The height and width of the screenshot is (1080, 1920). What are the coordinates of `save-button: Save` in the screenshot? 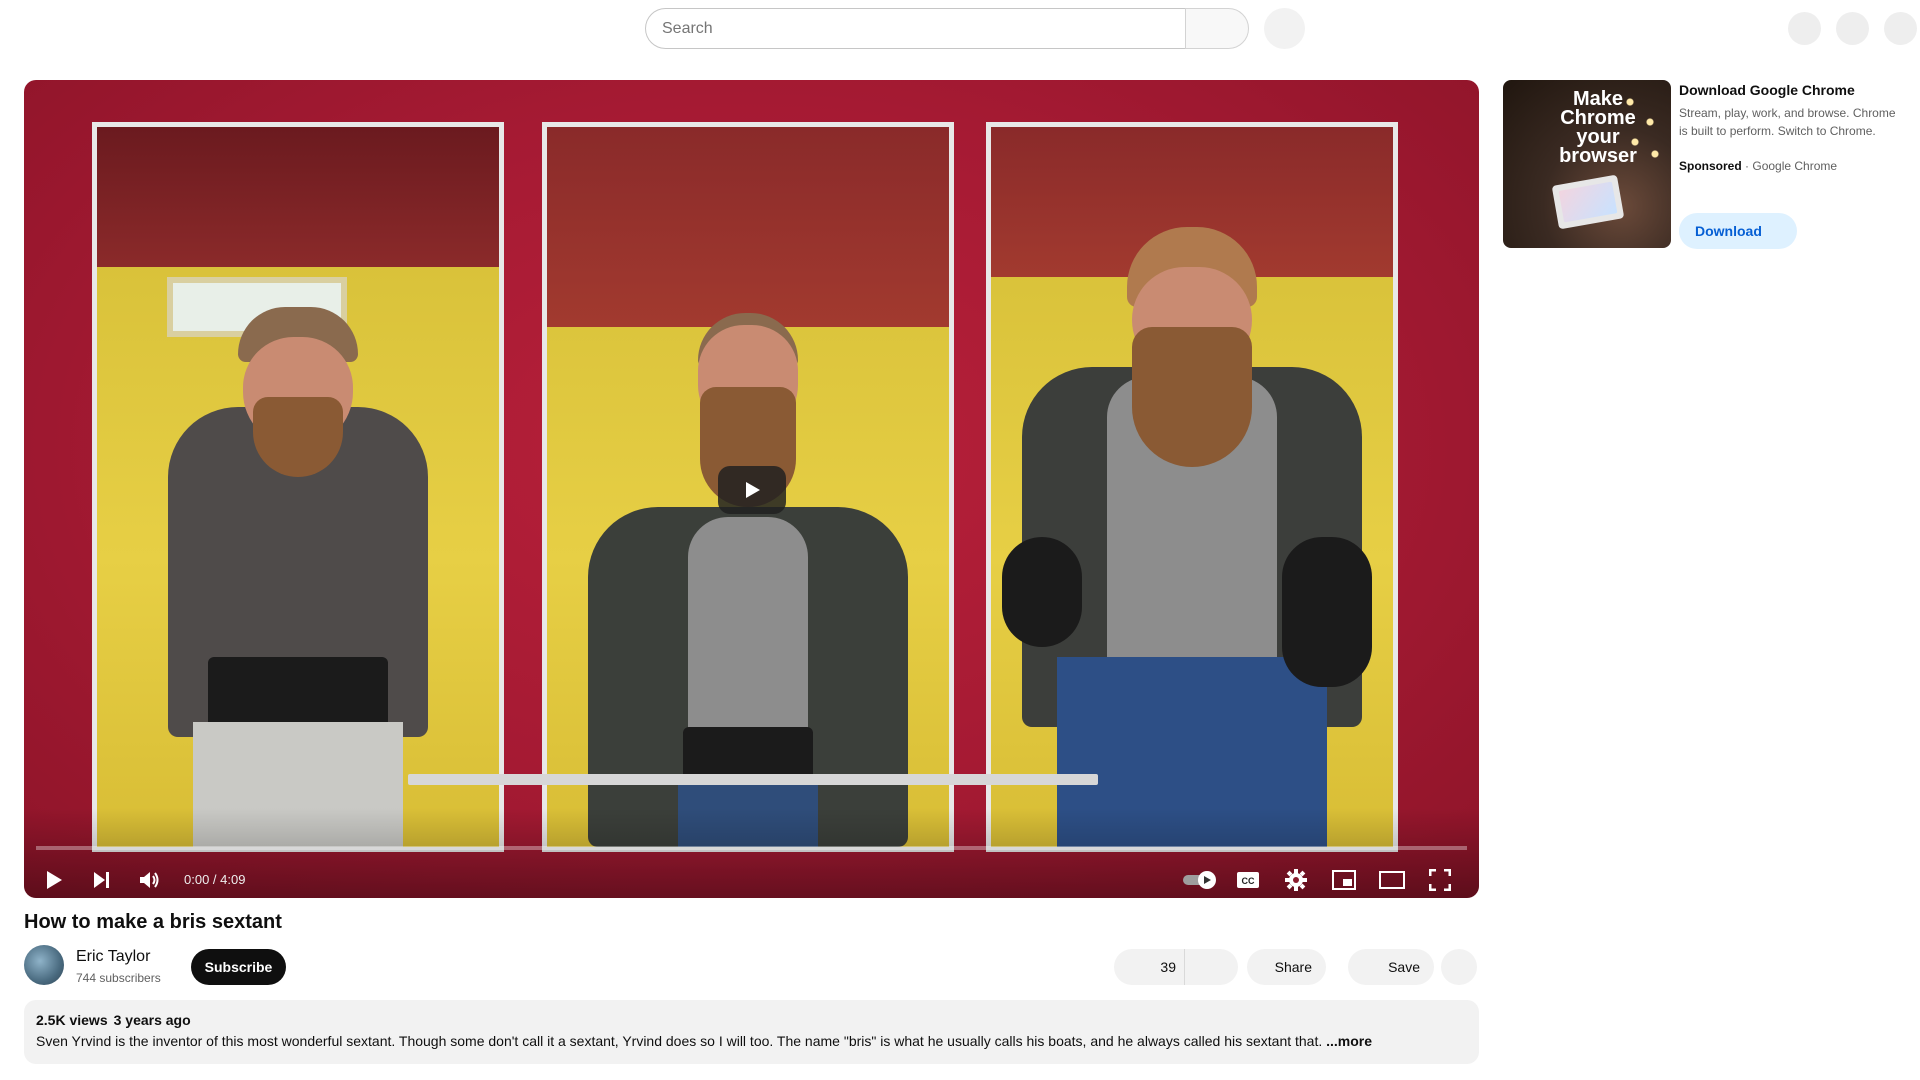 It's located at (1391, 967).